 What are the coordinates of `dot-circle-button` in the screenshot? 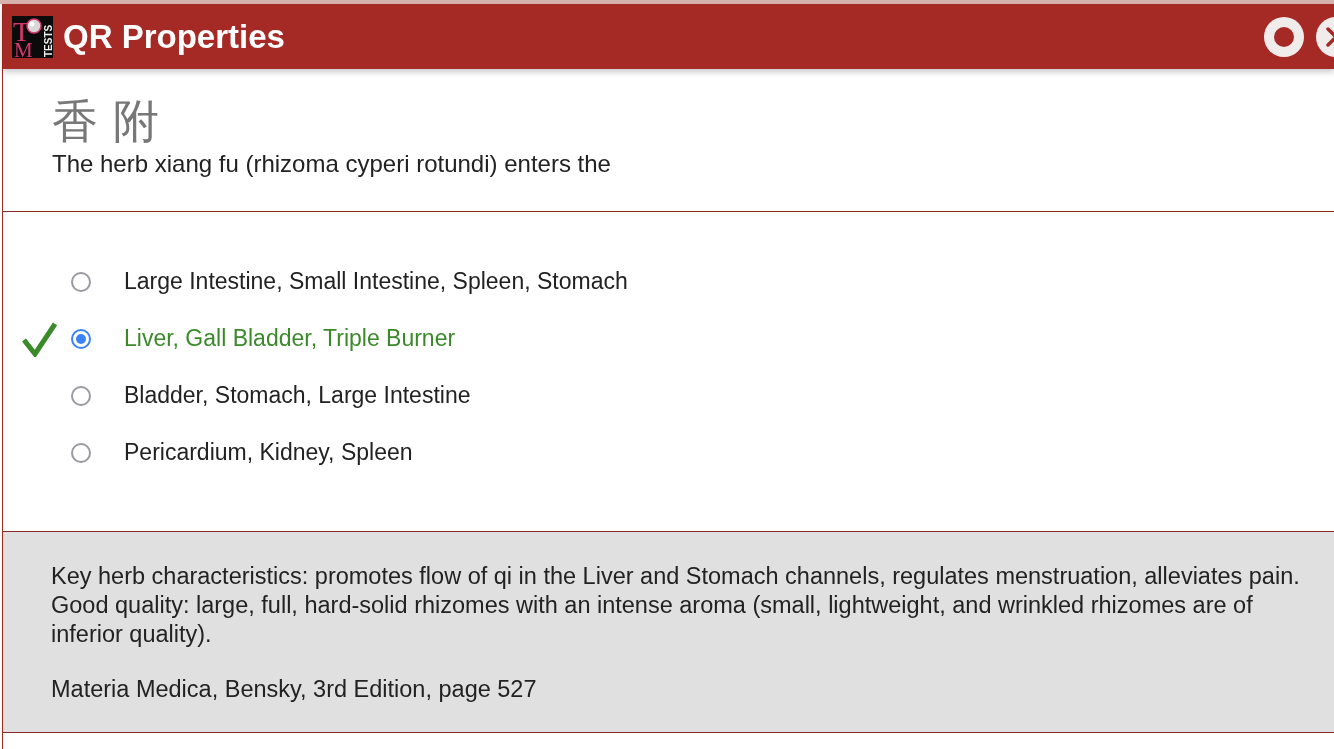 It's located at (1284, 36).